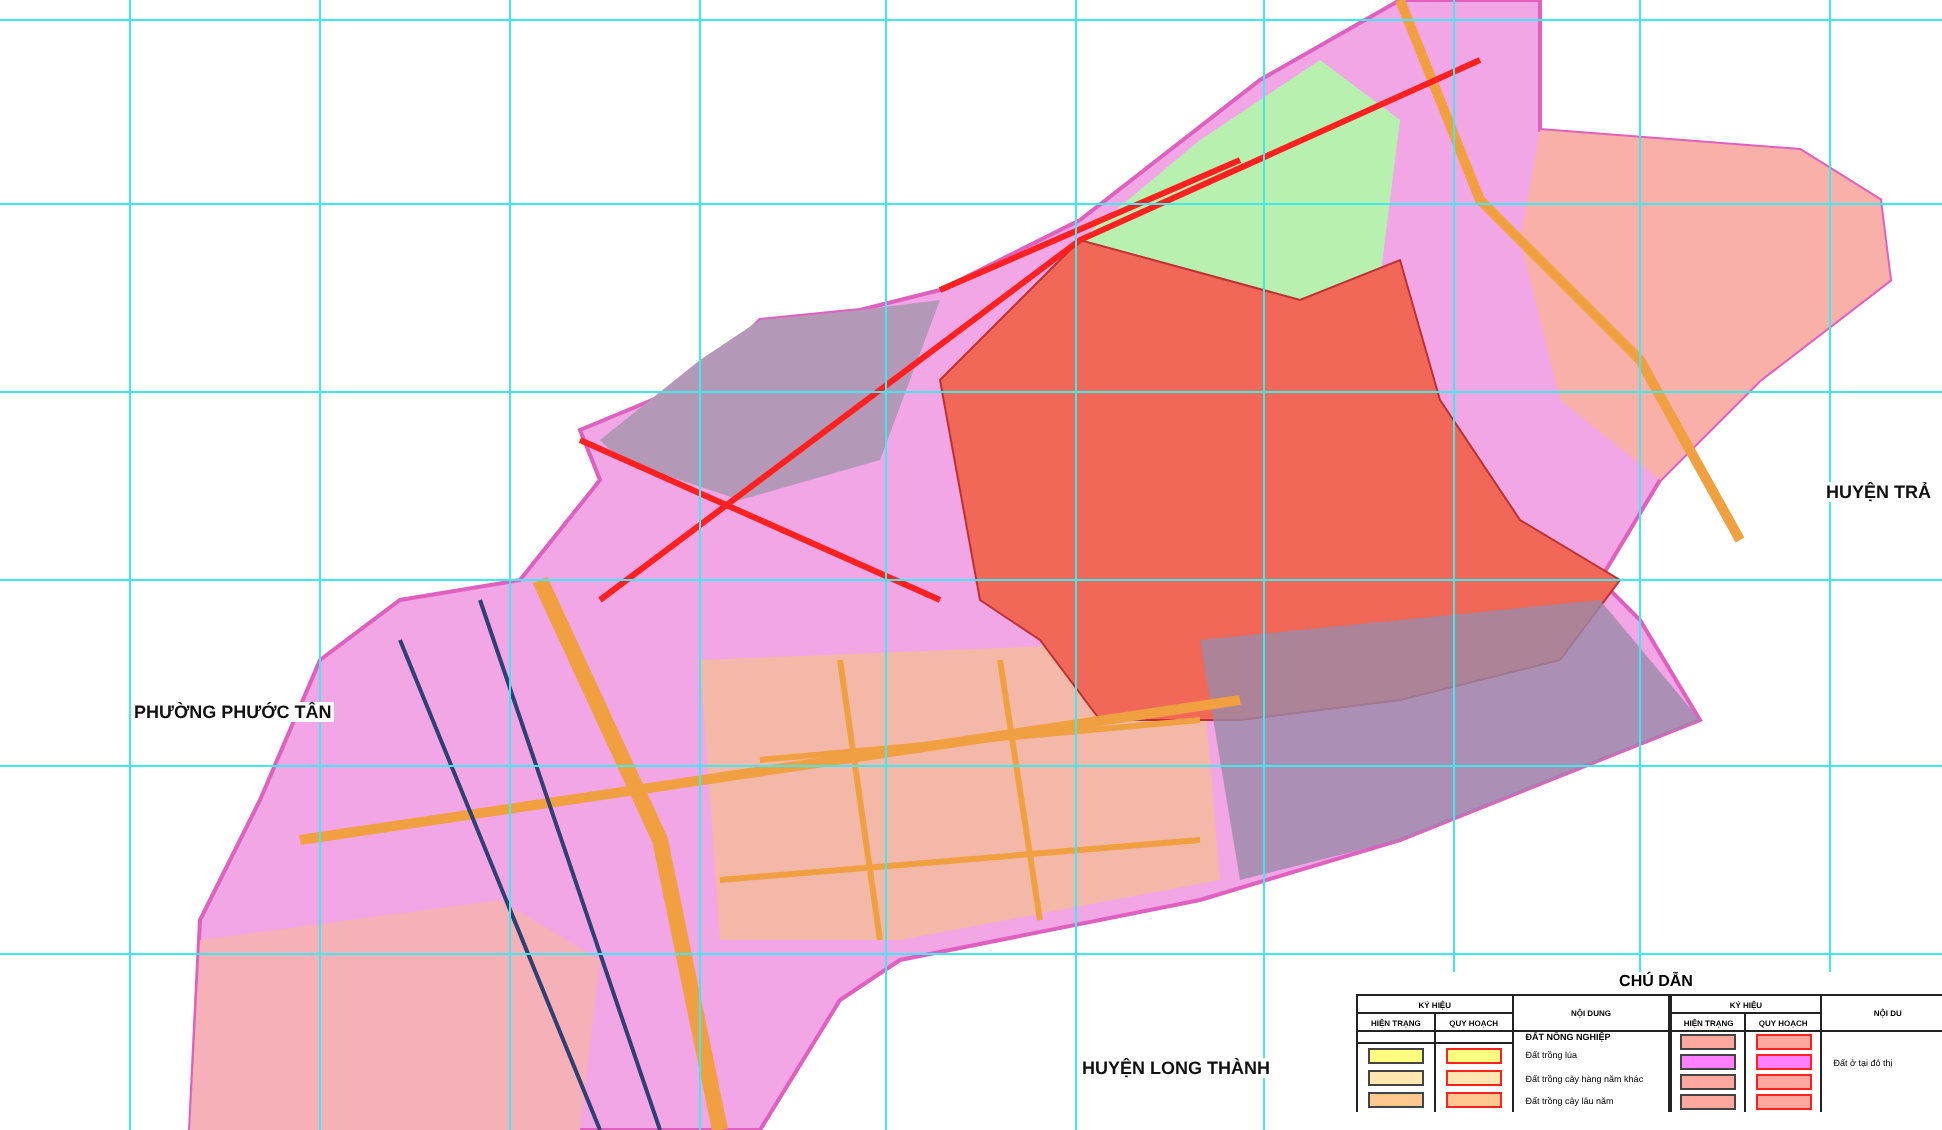 The image size is (1942, 1130). What do you see at coordinates (1879, 492) in the screenshot?
I see `place-label: HUYỆN TRẢ` at bounding box center [1879, 492].